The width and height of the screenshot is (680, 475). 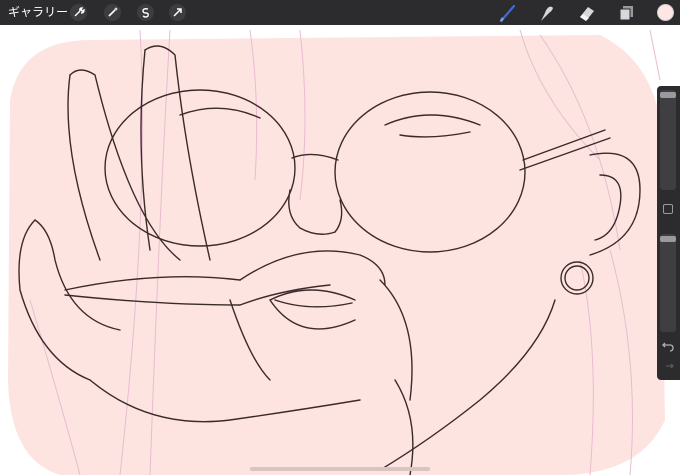 I want to click on opacity-slider, so click(x=668, y=283).